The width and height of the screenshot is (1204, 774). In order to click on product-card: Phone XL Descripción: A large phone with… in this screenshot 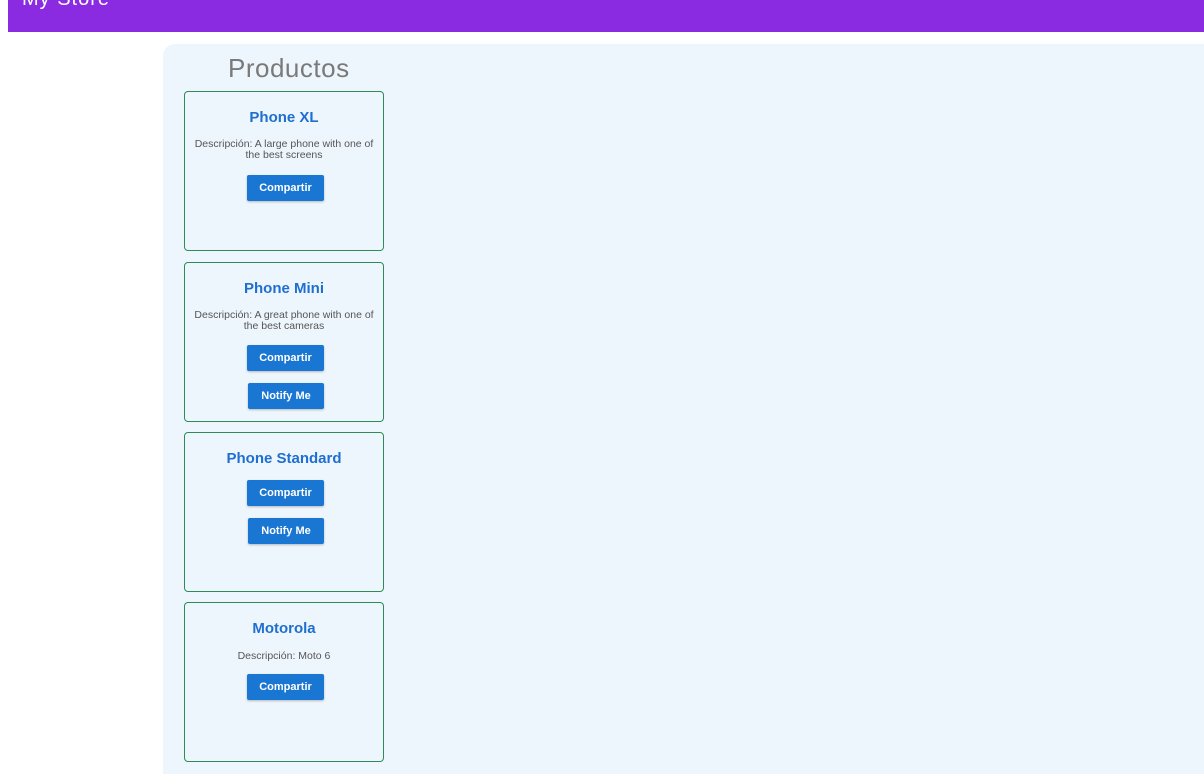, I will do `click(284, 171)`.